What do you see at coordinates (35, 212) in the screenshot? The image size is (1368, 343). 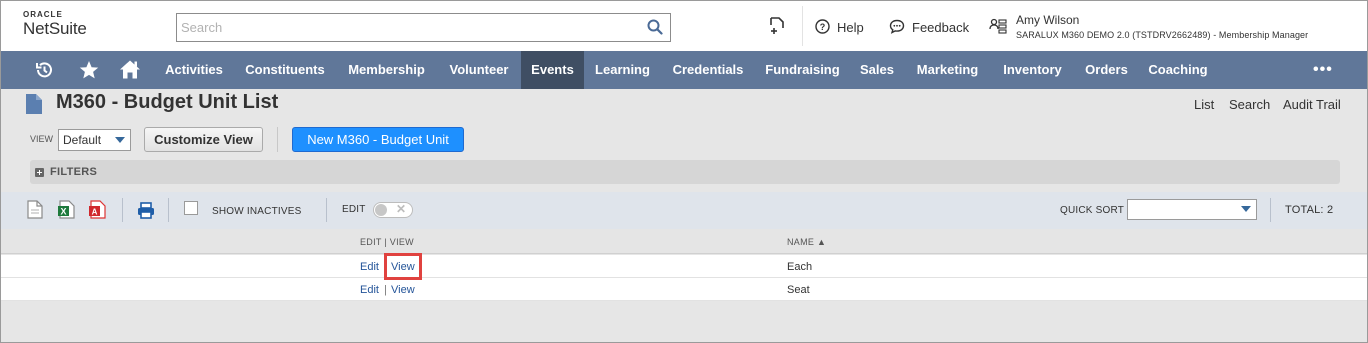 I see `export-csv-icon` at bounding box center [35, 212].